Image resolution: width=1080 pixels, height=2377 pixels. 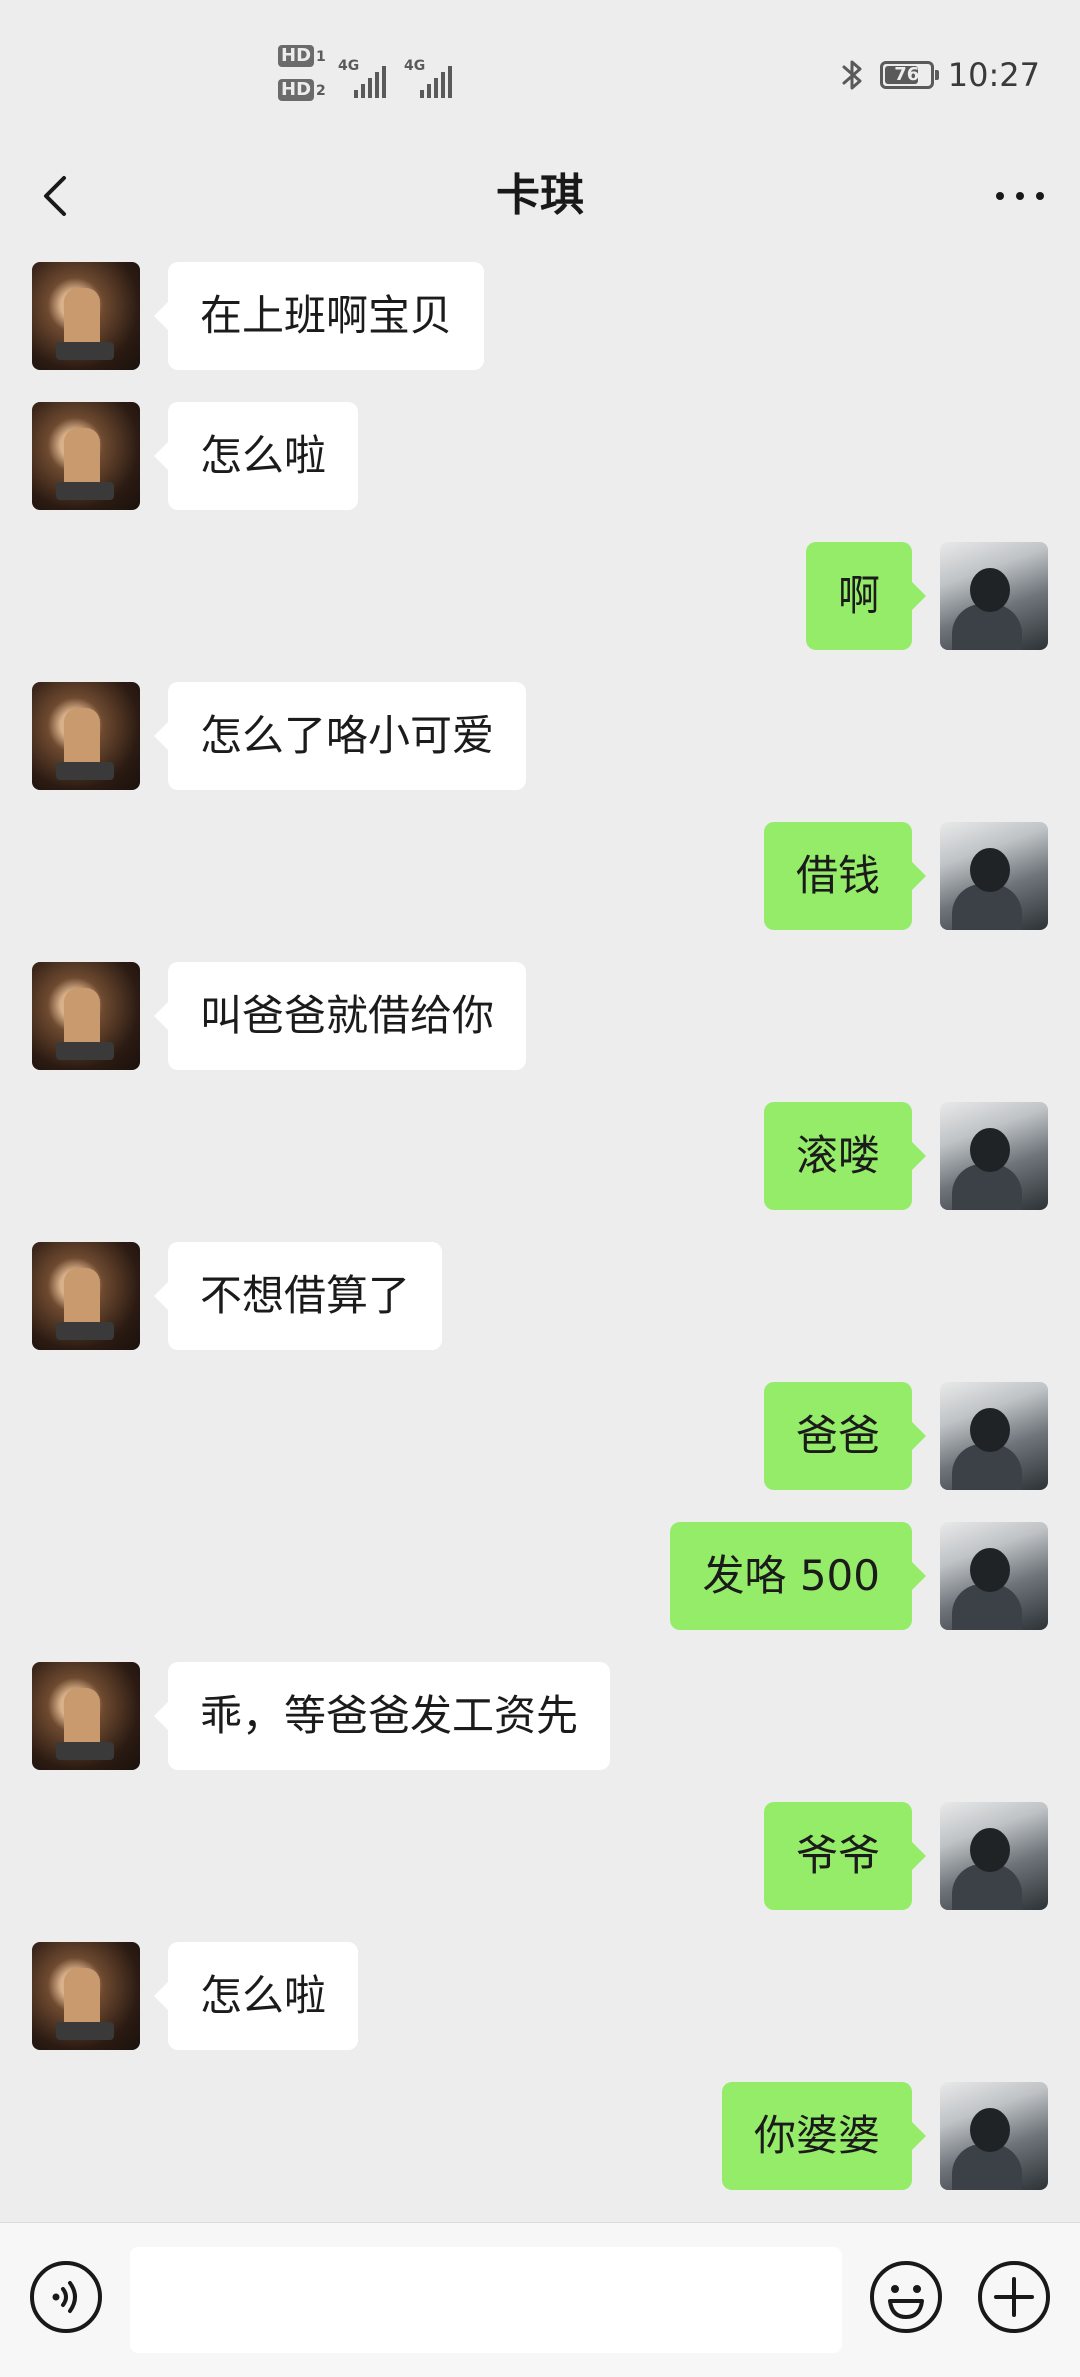 I want to click on message-row: 啊, so click(x=540, y=587).